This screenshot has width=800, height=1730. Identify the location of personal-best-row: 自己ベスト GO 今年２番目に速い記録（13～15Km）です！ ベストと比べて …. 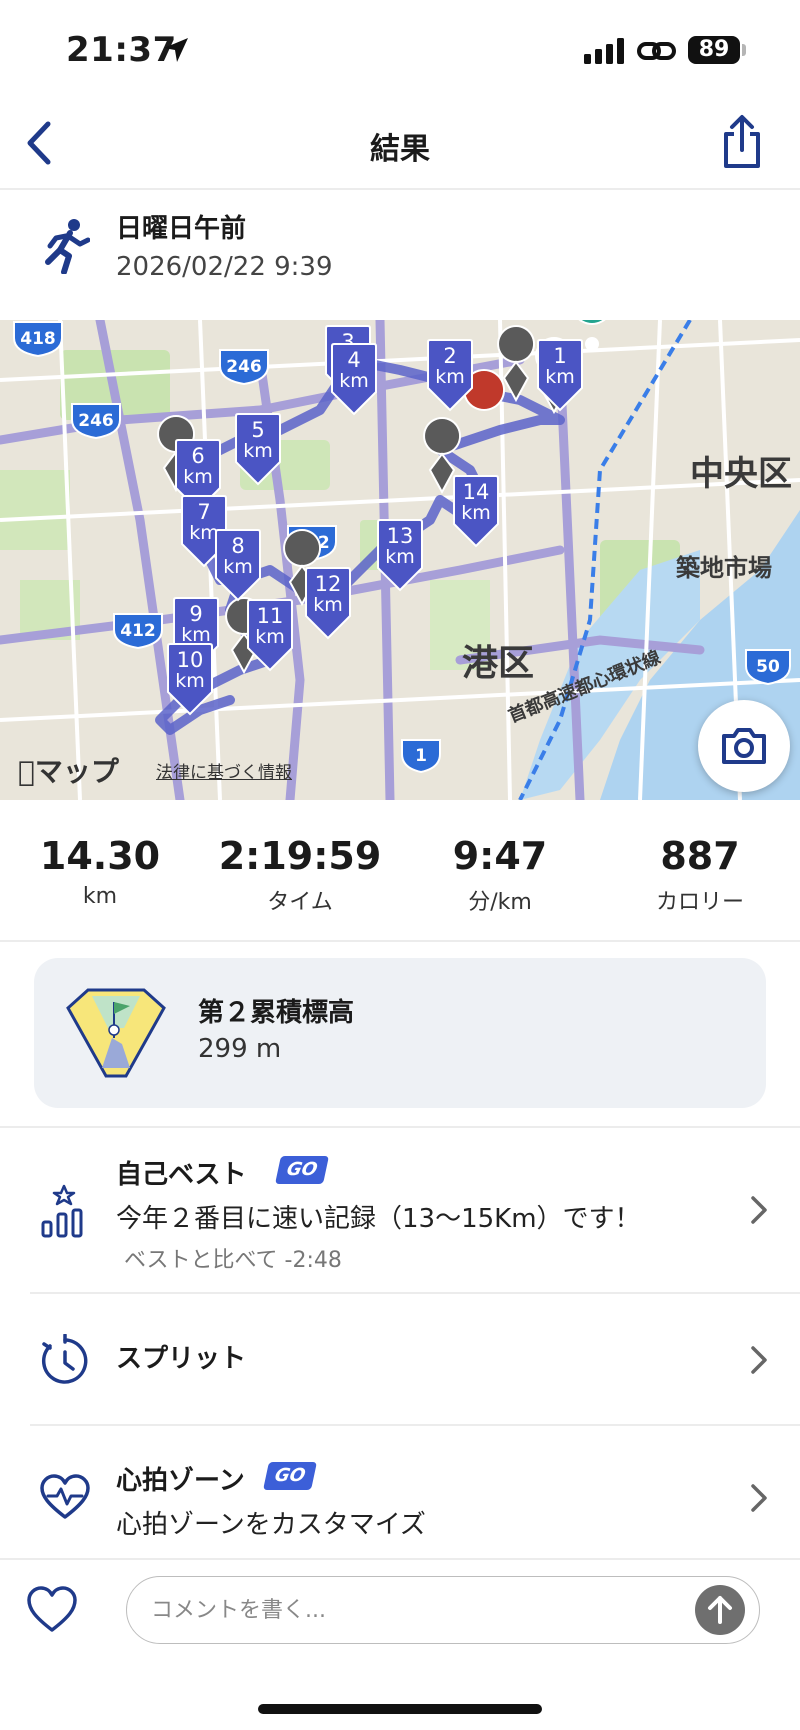
(400, 1210).